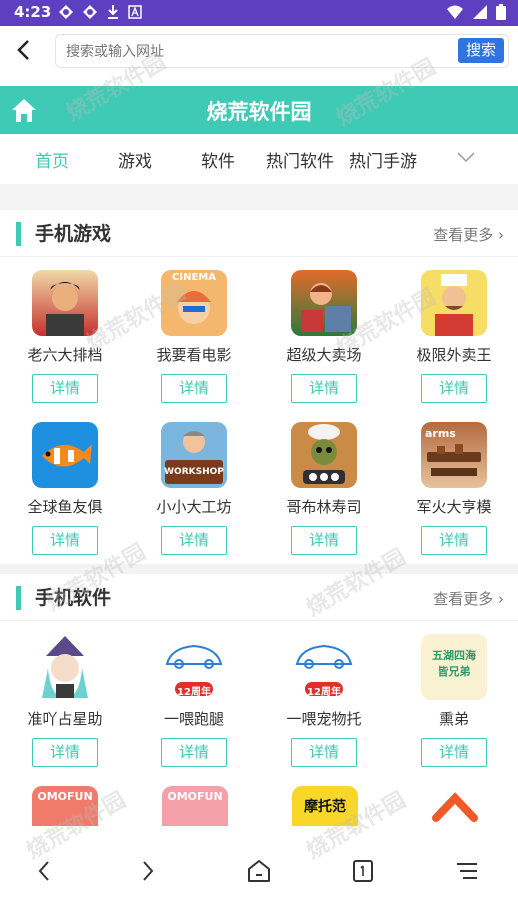 The height and width of the screenshot is (922, 518). I want to click on status-bar: 4:23, so click(259, 13).